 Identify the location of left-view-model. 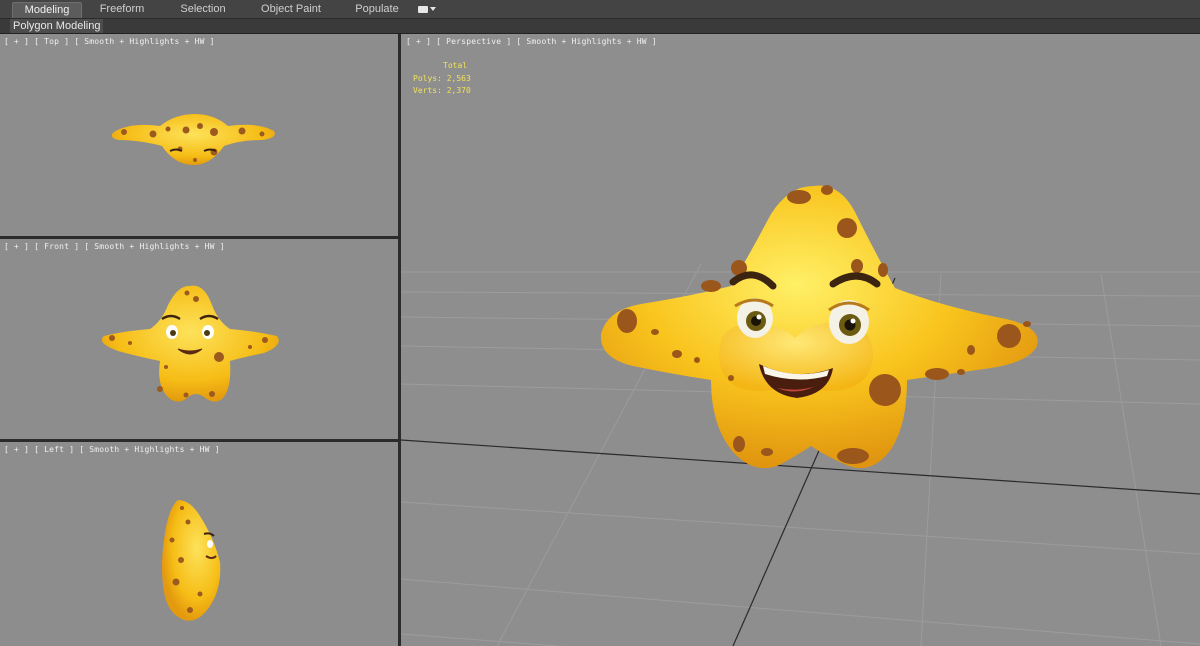
(191, 560).